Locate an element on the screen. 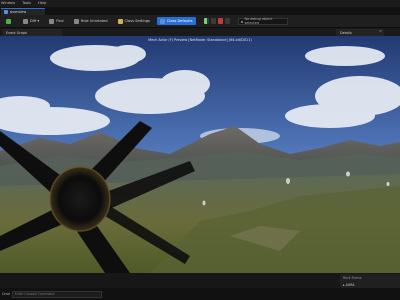 This screenshot has width=400, height=300. details-label: Details is located at coordinates (346, 32).